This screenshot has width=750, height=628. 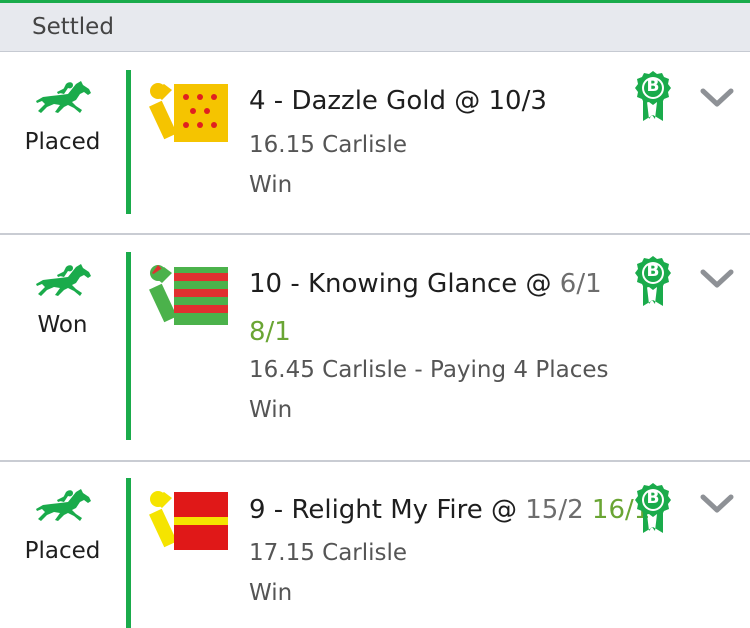 What do you see at coordinates (429, 370) in the screenshot?
I see `race-info: 16.45 Carlisle - Paying 4 Places` at bounding box center [429, 370].